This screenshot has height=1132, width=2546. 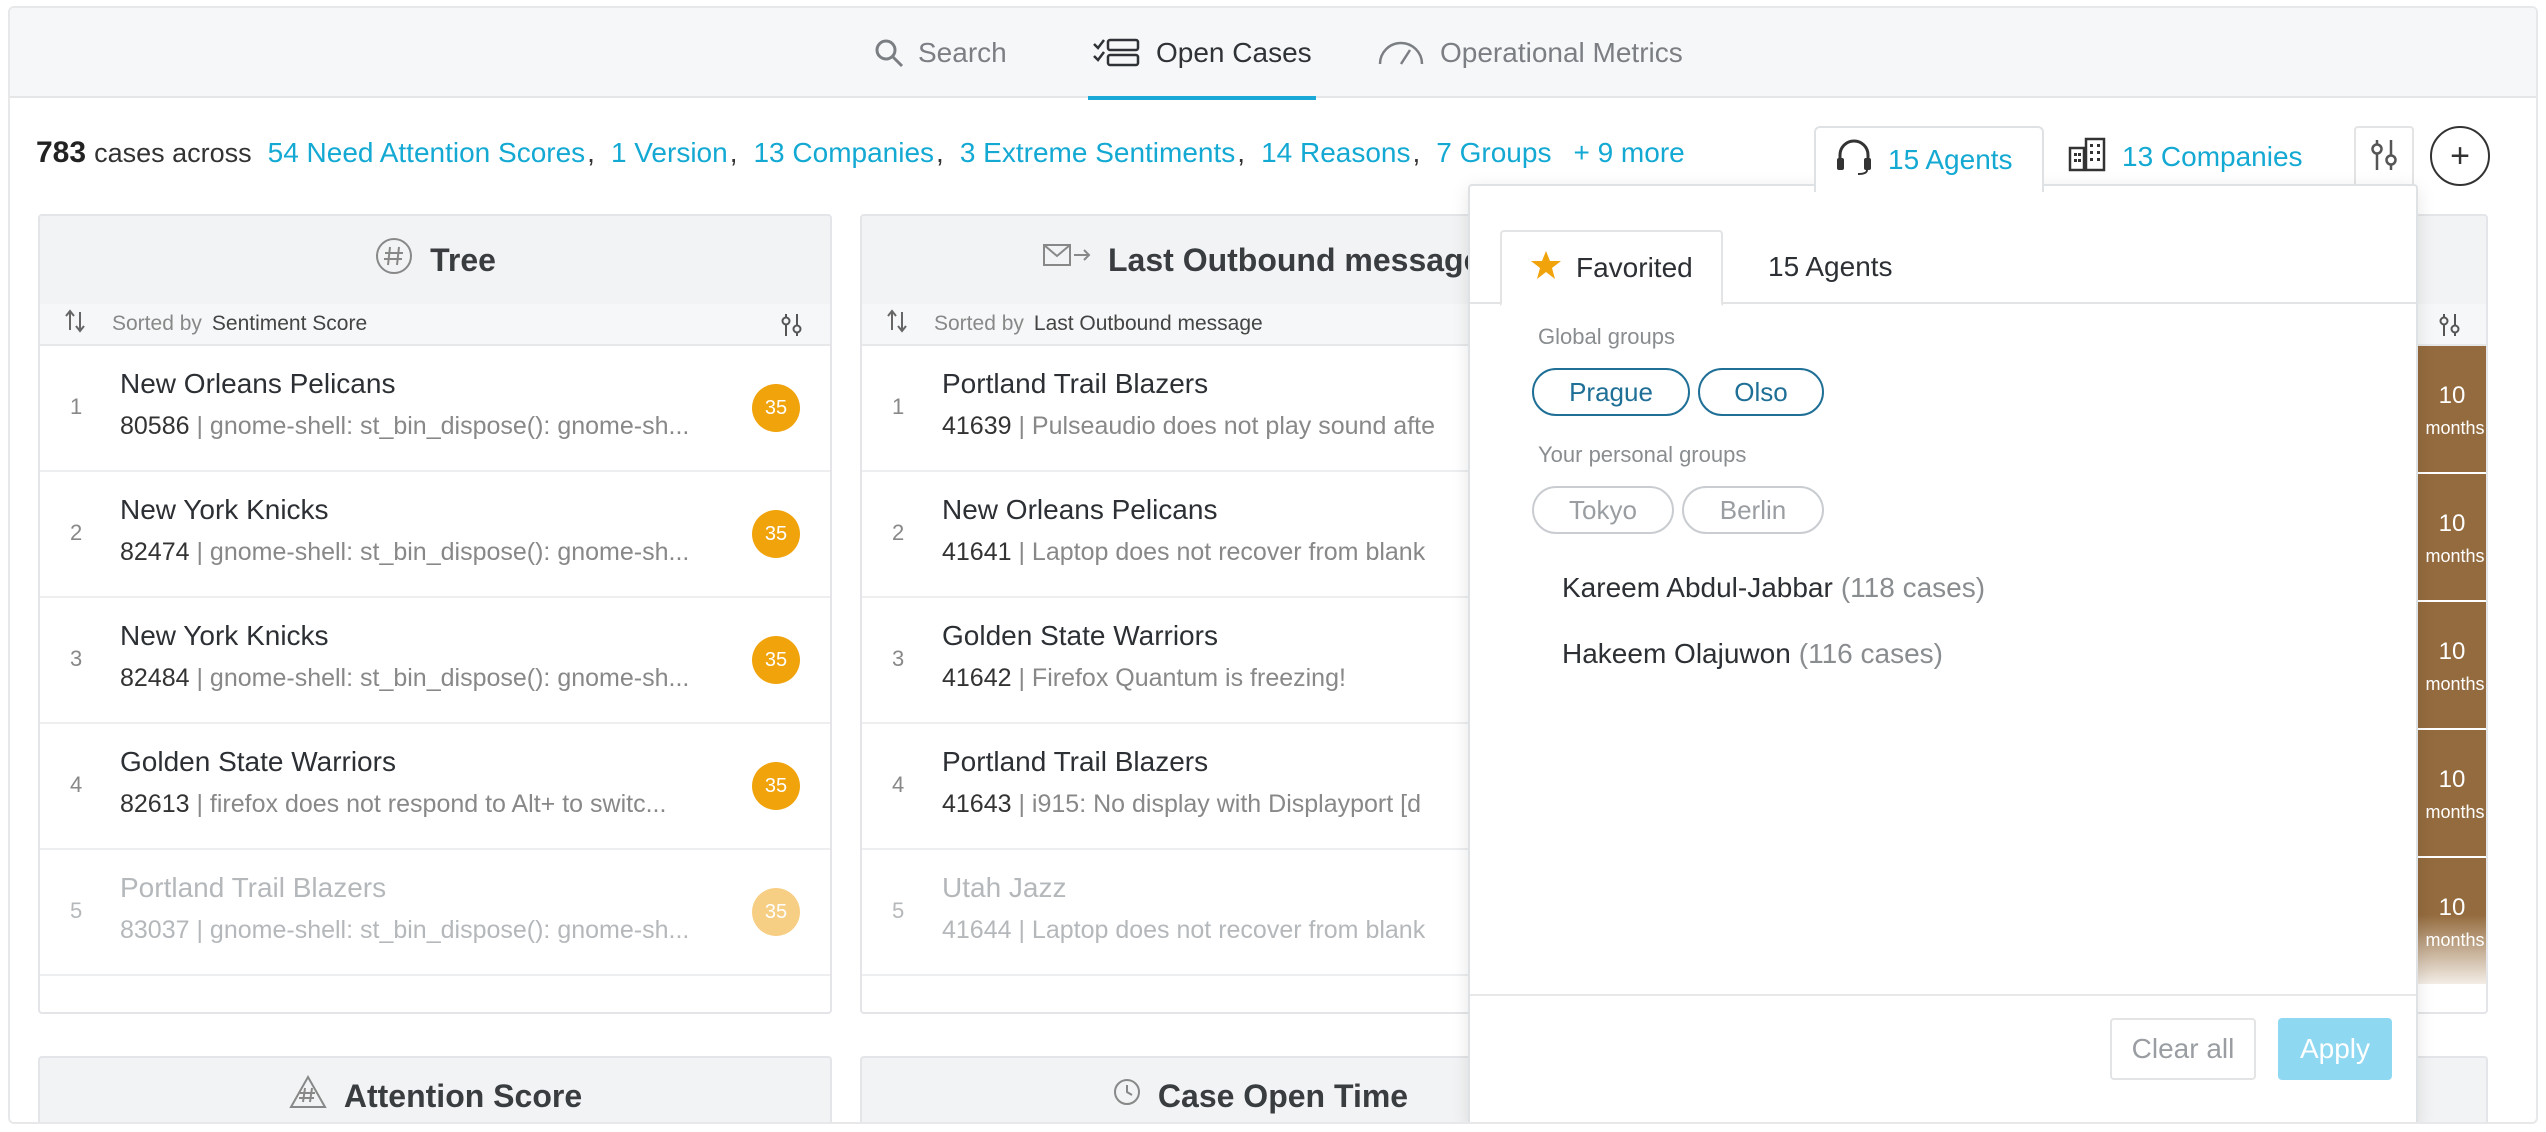 What do you see at coordinates (977, 426) in the screenshot?
I see `case-id: 41639` at bounding box center [977, 426].